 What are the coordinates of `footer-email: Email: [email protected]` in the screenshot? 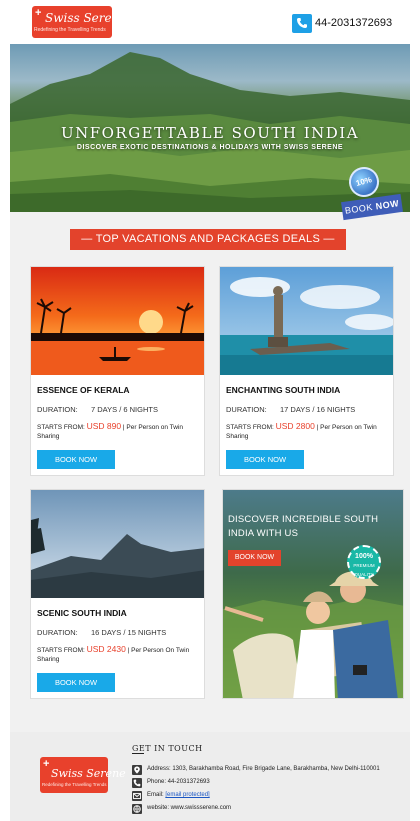 It's located at (178, 795).